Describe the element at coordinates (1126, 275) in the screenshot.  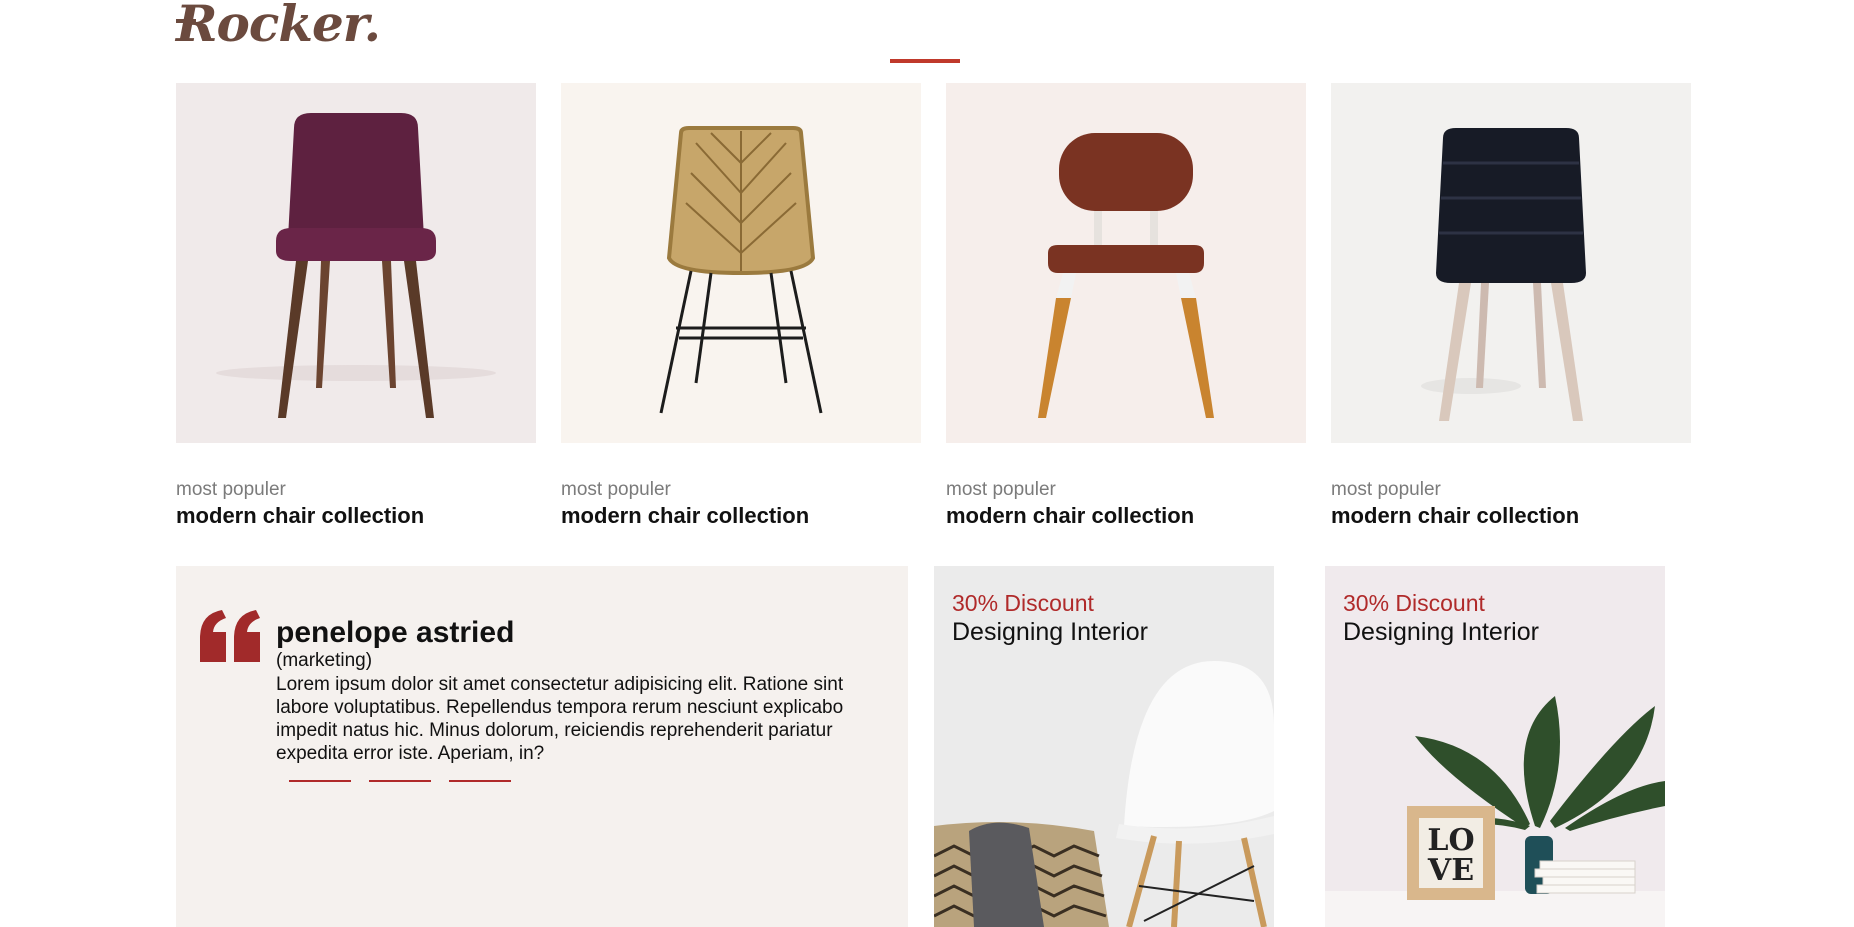
I see `brown-chair-image` at that location.